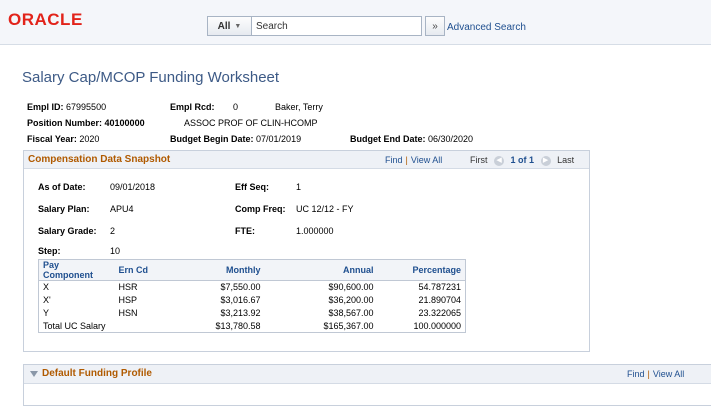  I want to click on comp-freq-label: Comp Freq:, so click(260, 209).